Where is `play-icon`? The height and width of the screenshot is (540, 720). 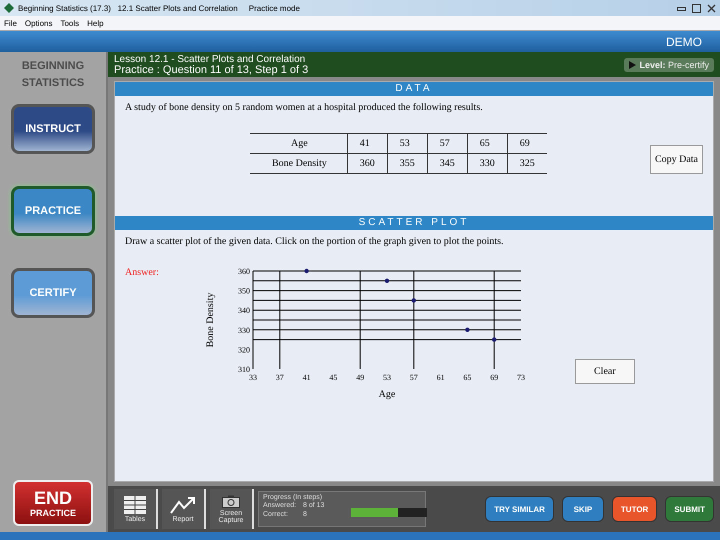
play-icon is located at coordinates (632, 64).